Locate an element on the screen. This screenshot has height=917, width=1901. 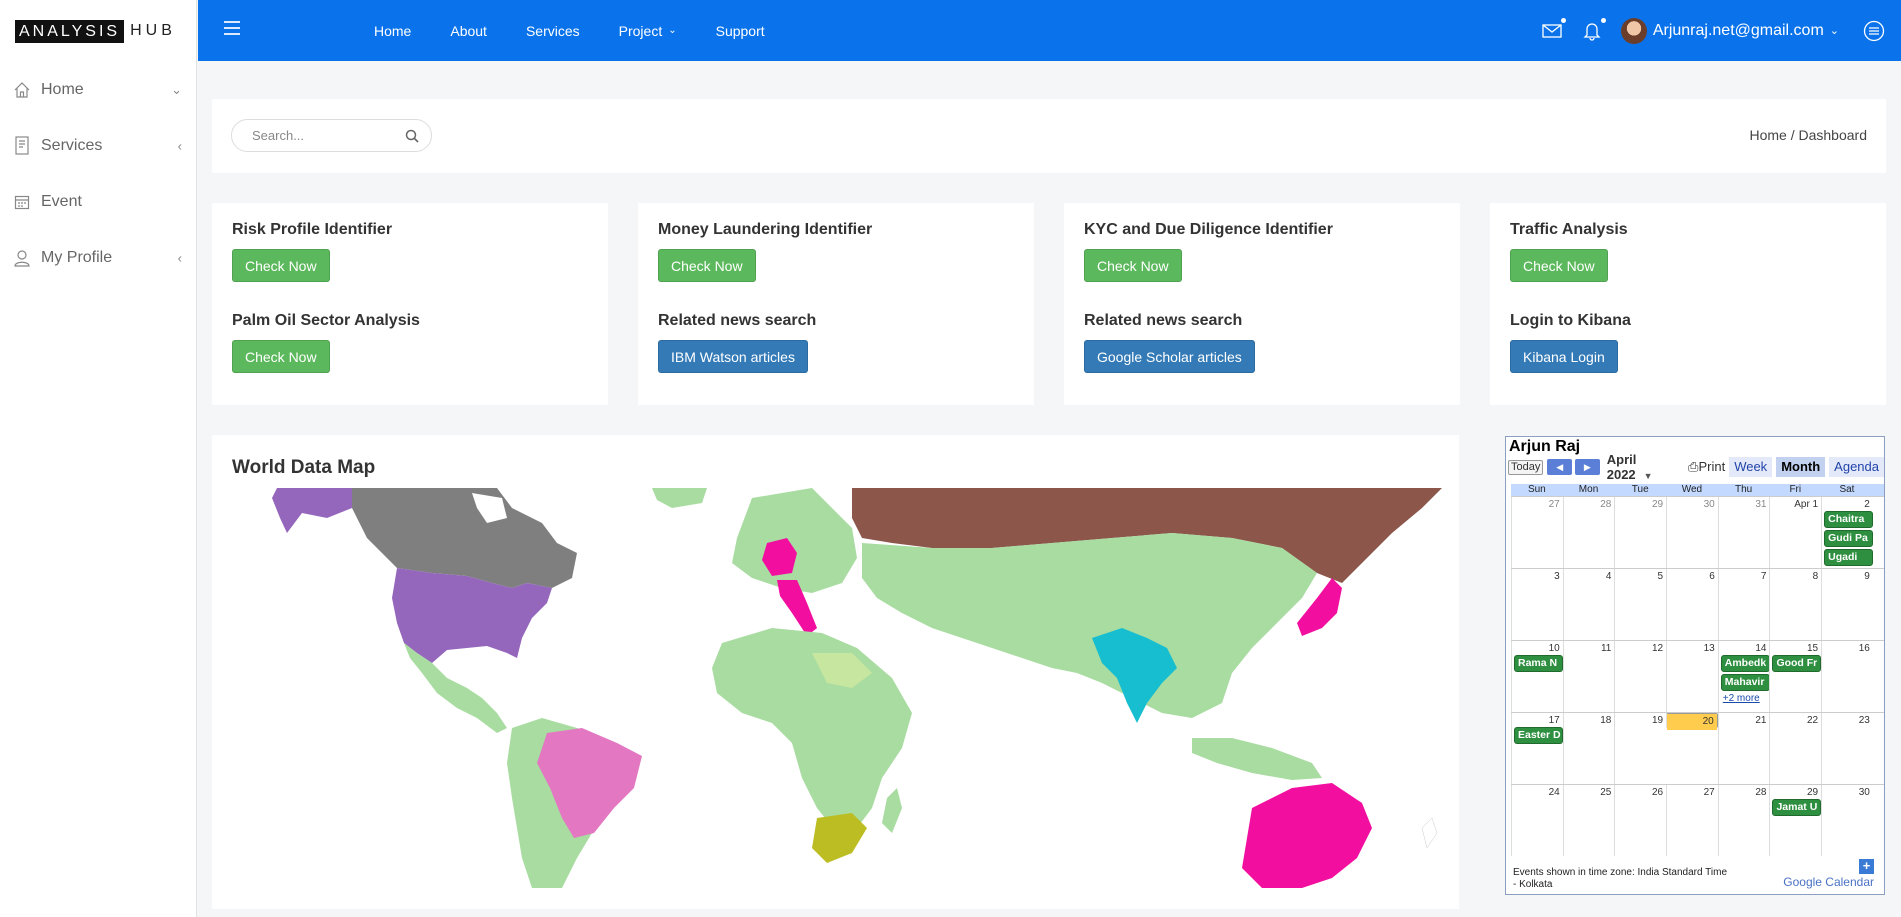
calendar-day: 14 Ambedk Mahavir +2 more is located at coordinates (1743, 676).